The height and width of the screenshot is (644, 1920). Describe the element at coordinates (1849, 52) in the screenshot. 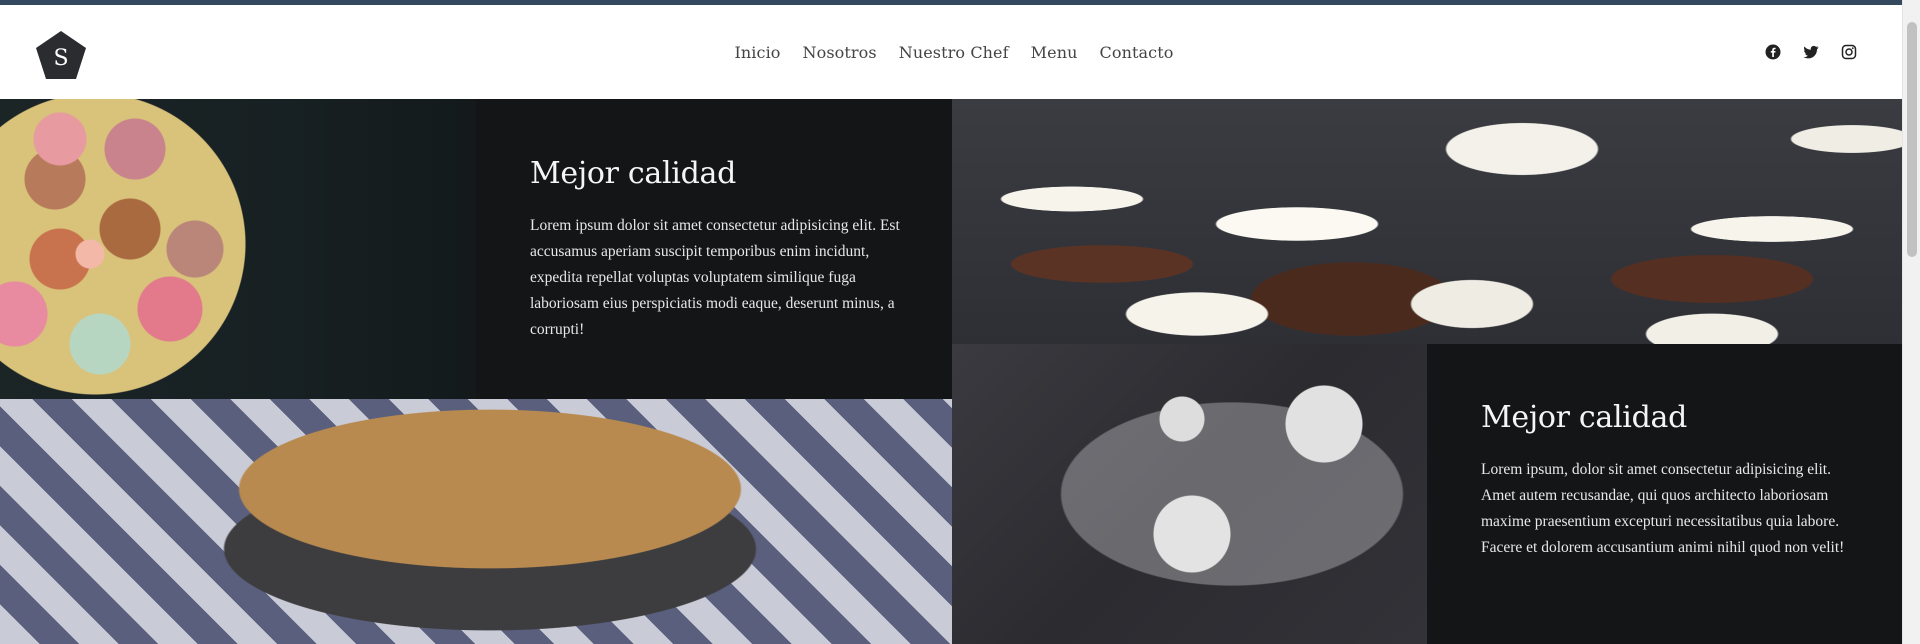

I see `instagram-icon` at that location.